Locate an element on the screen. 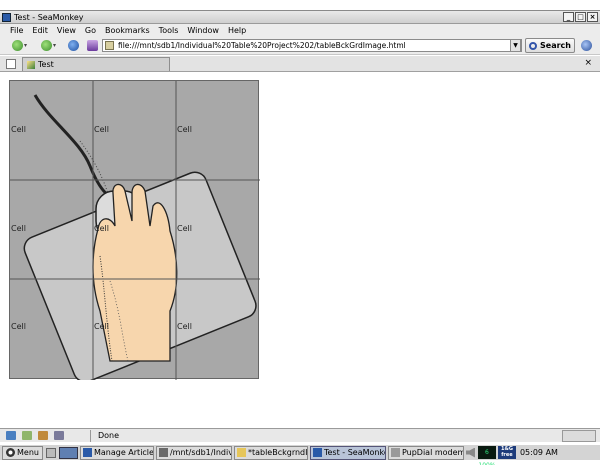  tab-page-icon is located at coordinates (31, 64).